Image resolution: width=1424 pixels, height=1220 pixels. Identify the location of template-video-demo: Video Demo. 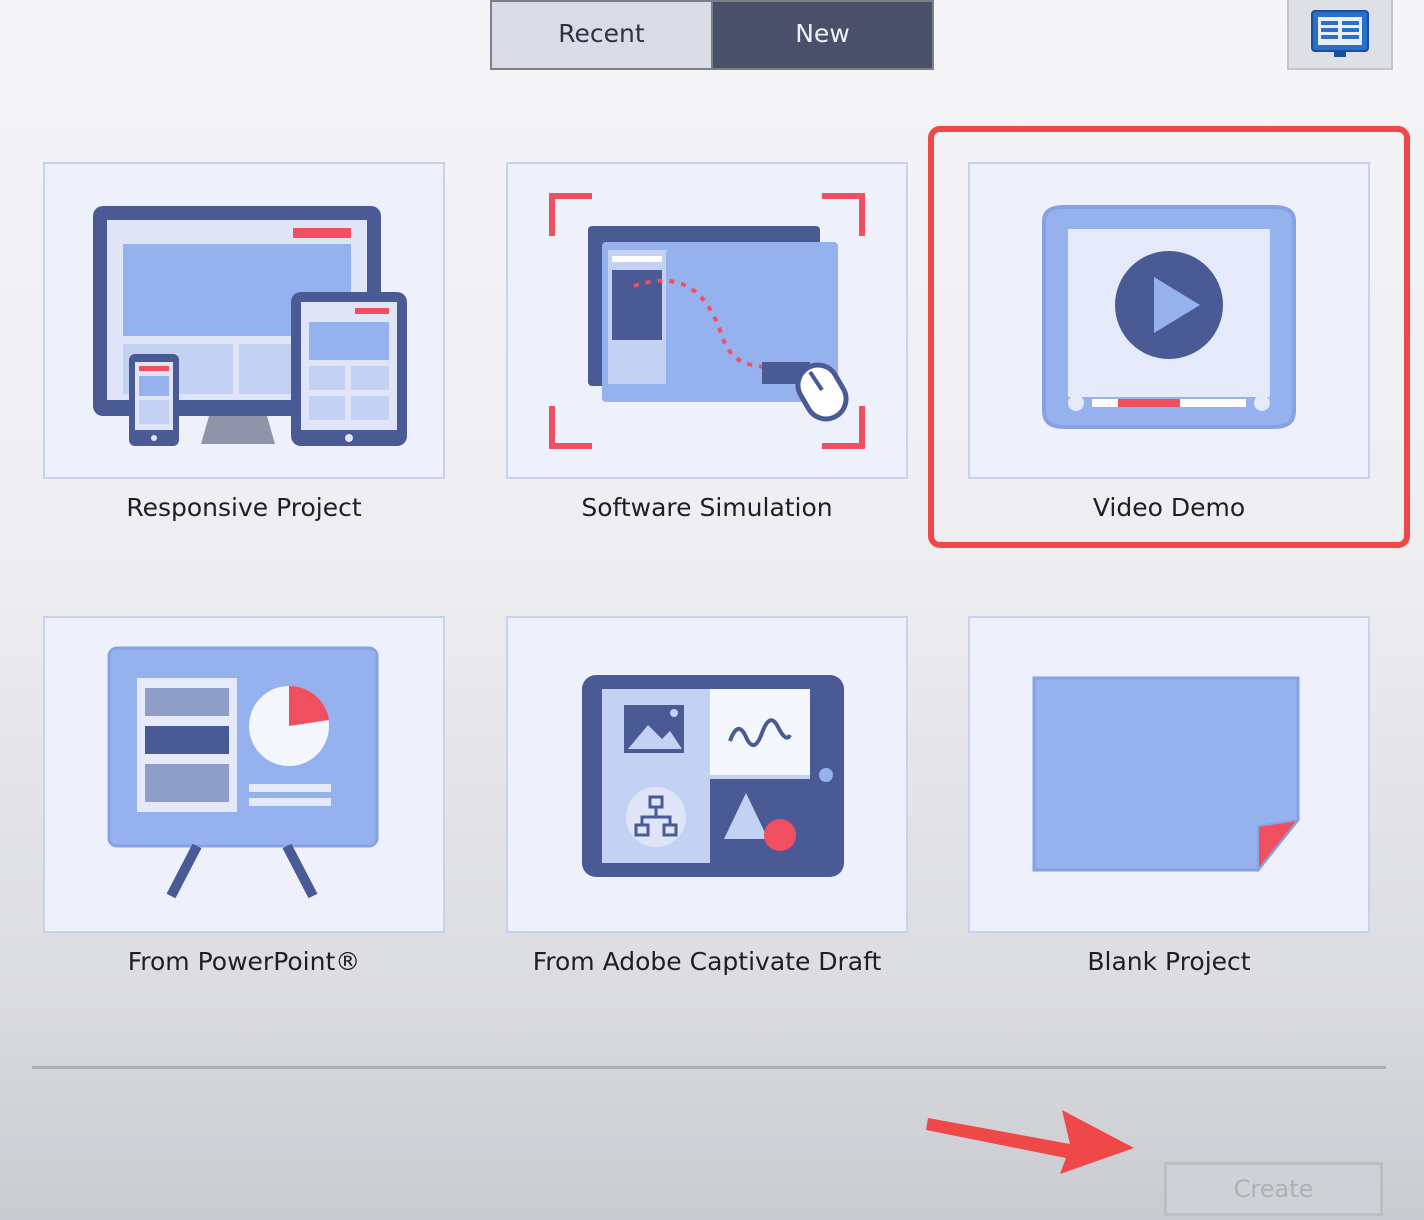
(1169, 342).